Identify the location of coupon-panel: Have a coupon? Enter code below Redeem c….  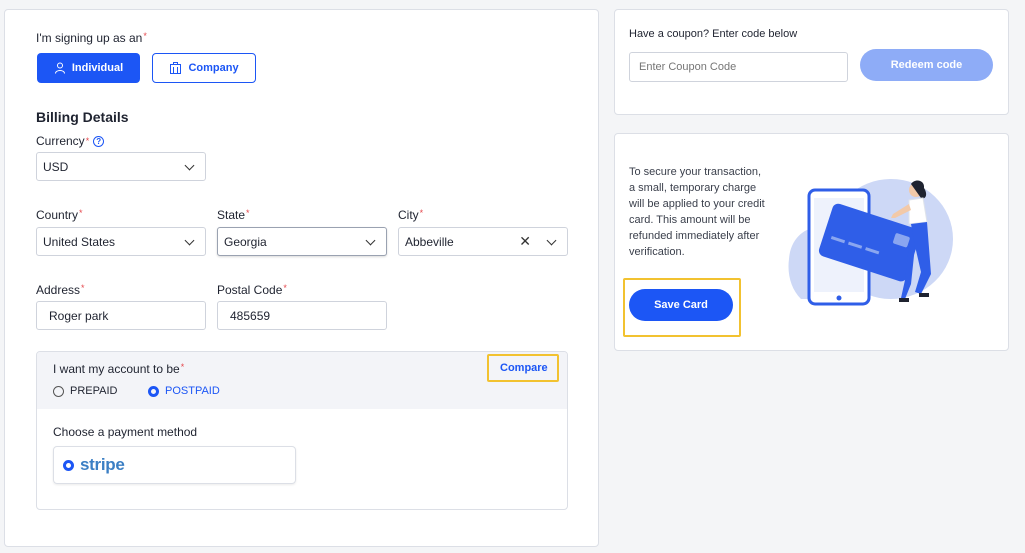
(811, 62).